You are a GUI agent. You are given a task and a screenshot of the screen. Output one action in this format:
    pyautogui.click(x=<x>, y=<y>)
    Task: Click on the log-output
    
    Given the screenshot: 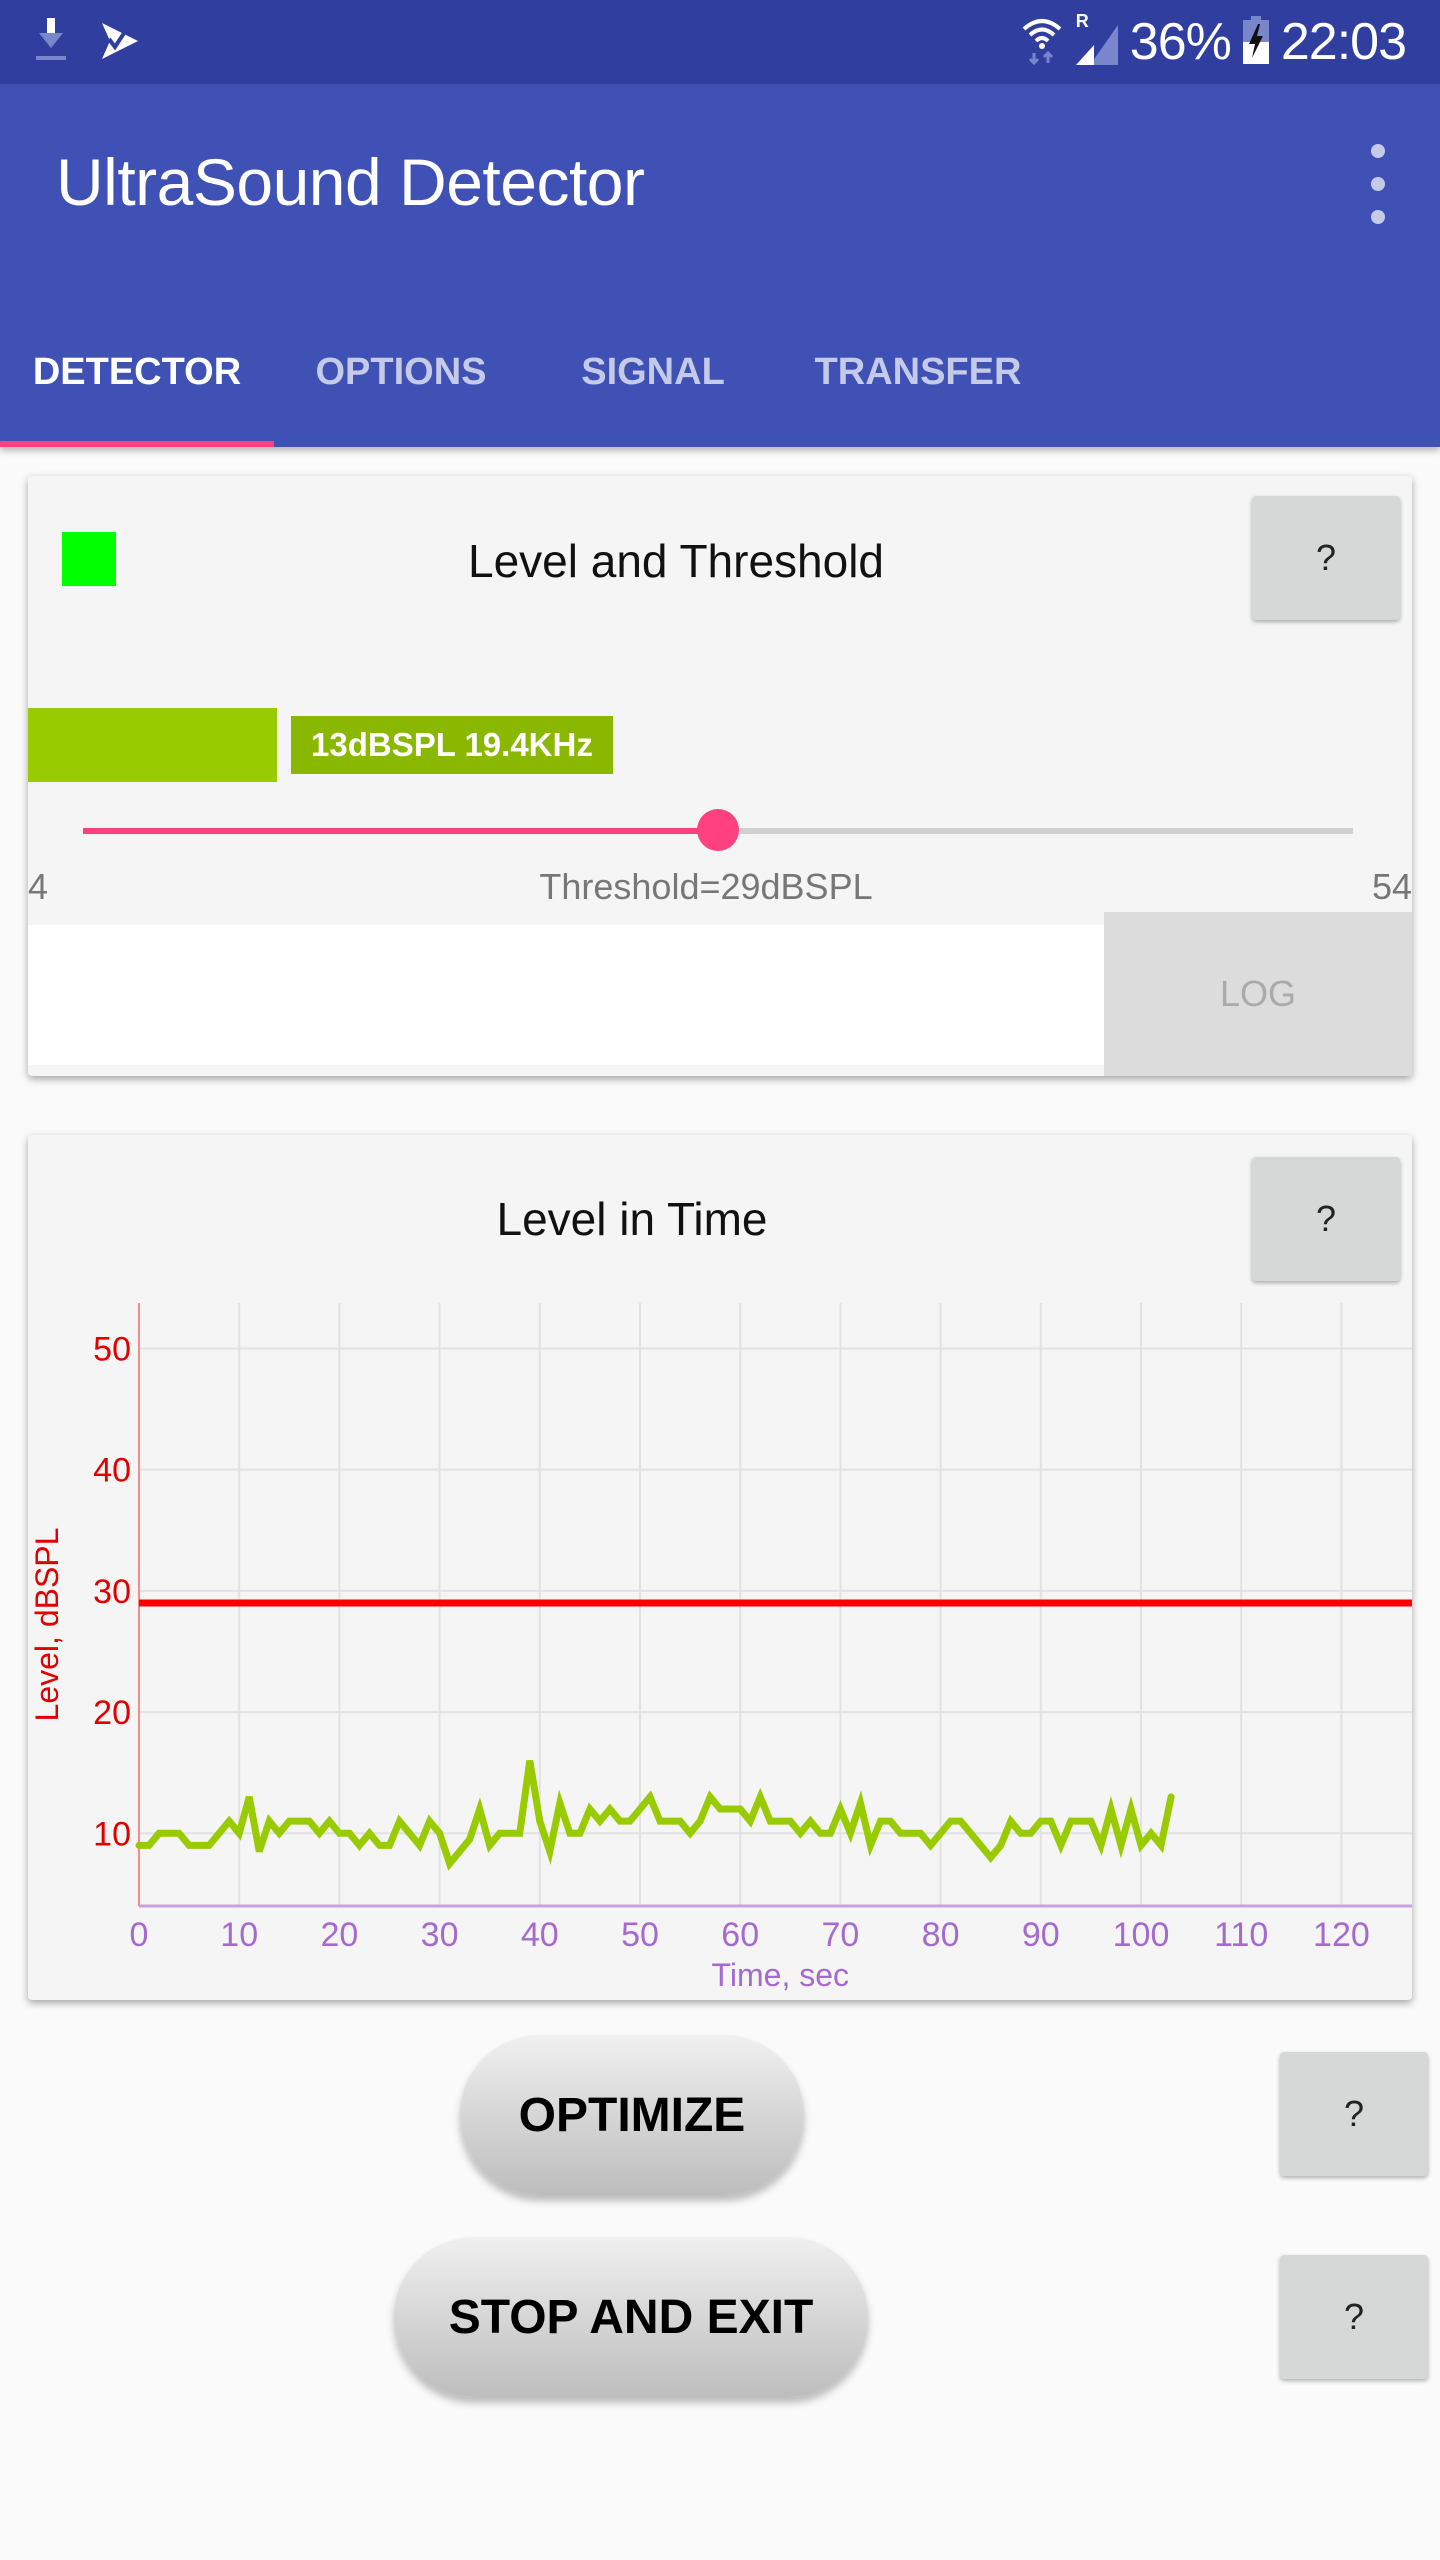 What is the action you would take?
    pyautogui.click(x=566, y=995)
    